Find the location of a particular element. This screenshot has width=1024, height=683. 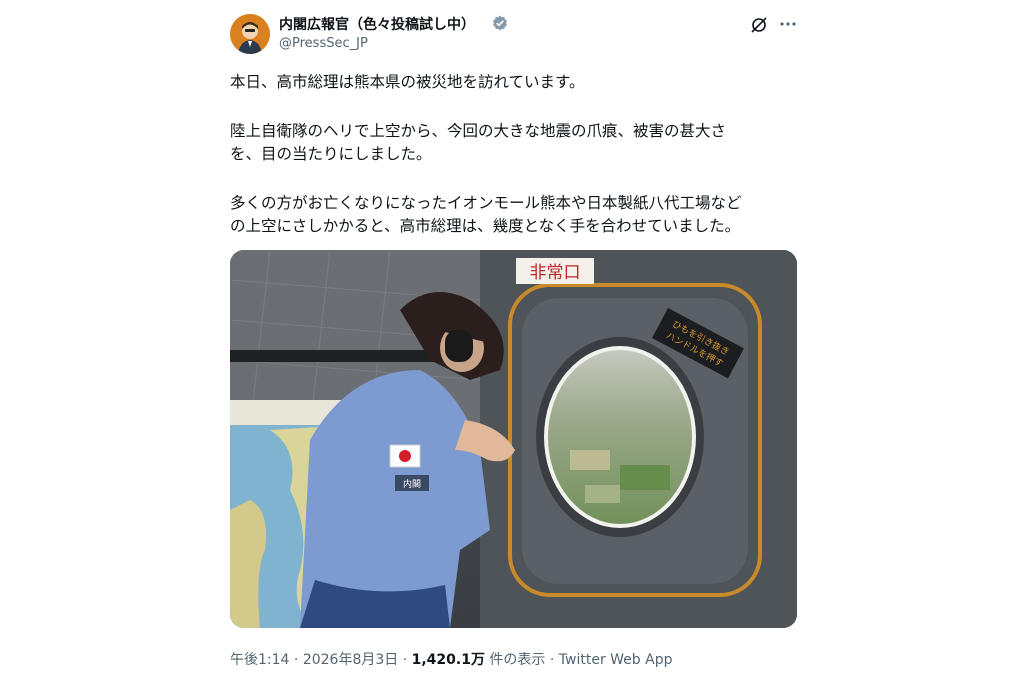

tweet-text-line: の上空にさしかかると、高市総理は、幾度となく手を合わせていました。 is located at coordinates (485, 226).